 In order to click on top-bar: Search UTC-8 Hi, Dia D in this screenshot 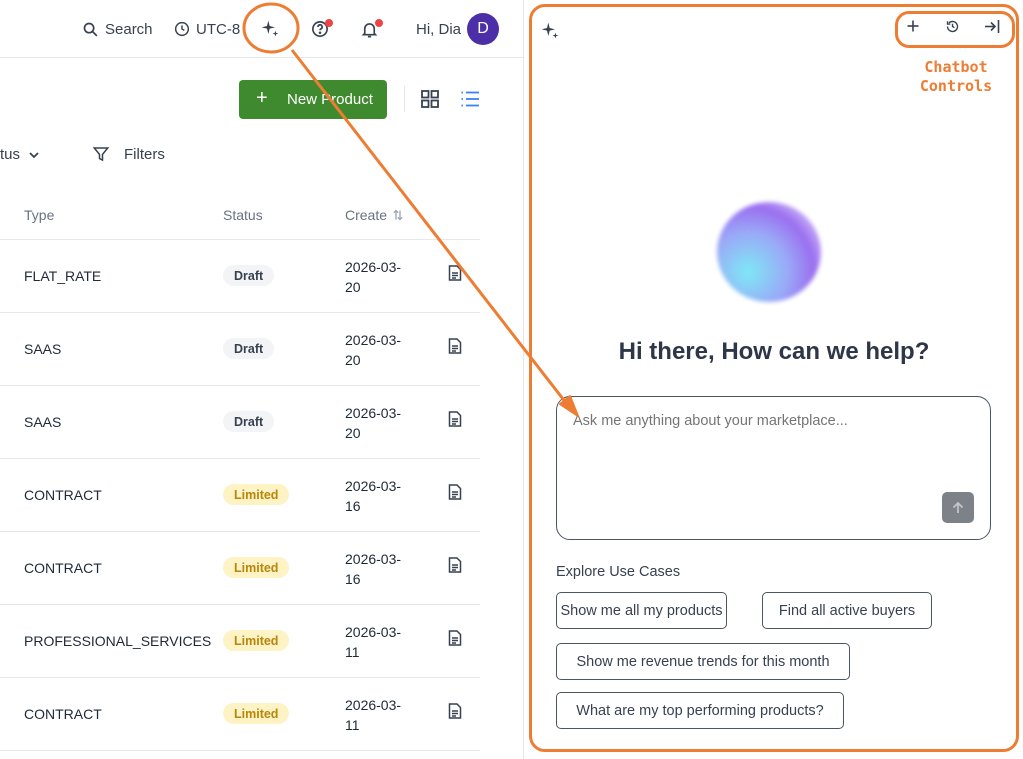, I will do `click(262, 29)`.